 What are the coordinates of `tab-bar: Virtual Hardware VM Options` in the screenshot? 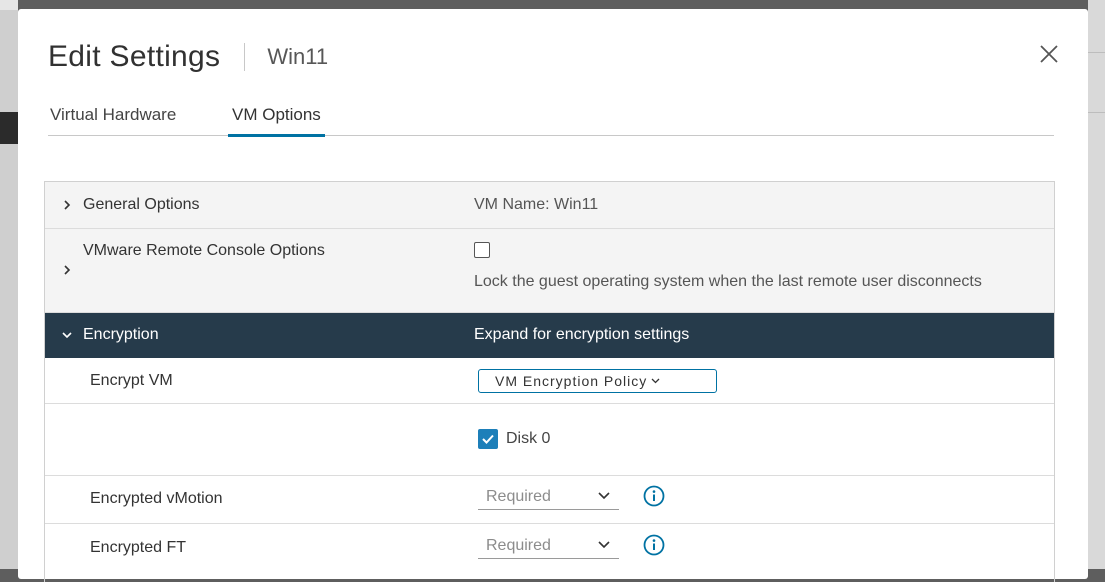 It's located at (551, 119).